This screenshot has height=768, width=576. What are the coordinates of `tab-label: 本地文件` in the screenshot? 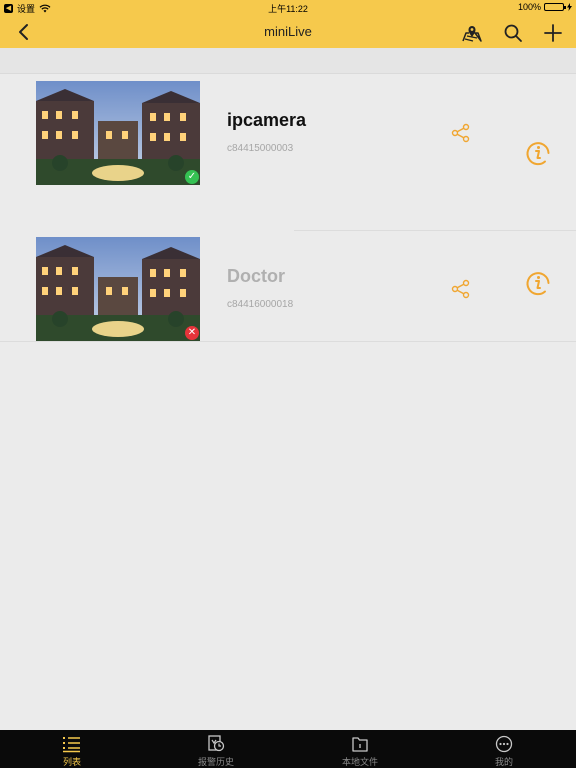 It's located at (359, 762).